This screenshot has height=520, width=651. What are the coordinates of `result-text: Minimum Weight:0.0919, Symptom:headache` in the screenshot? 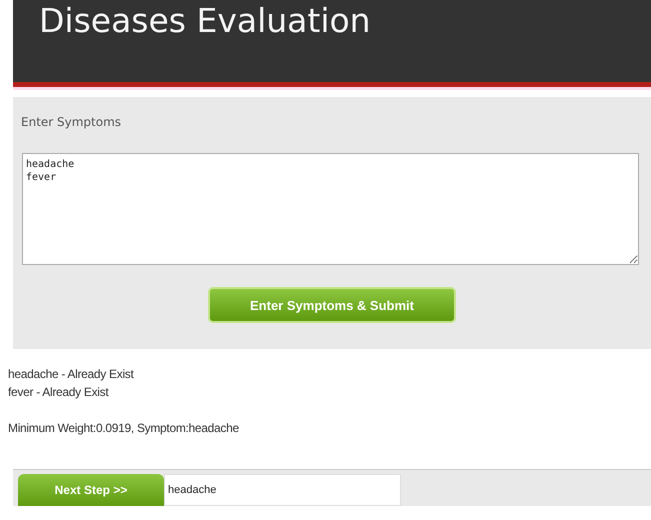 It's located at (123, 428).